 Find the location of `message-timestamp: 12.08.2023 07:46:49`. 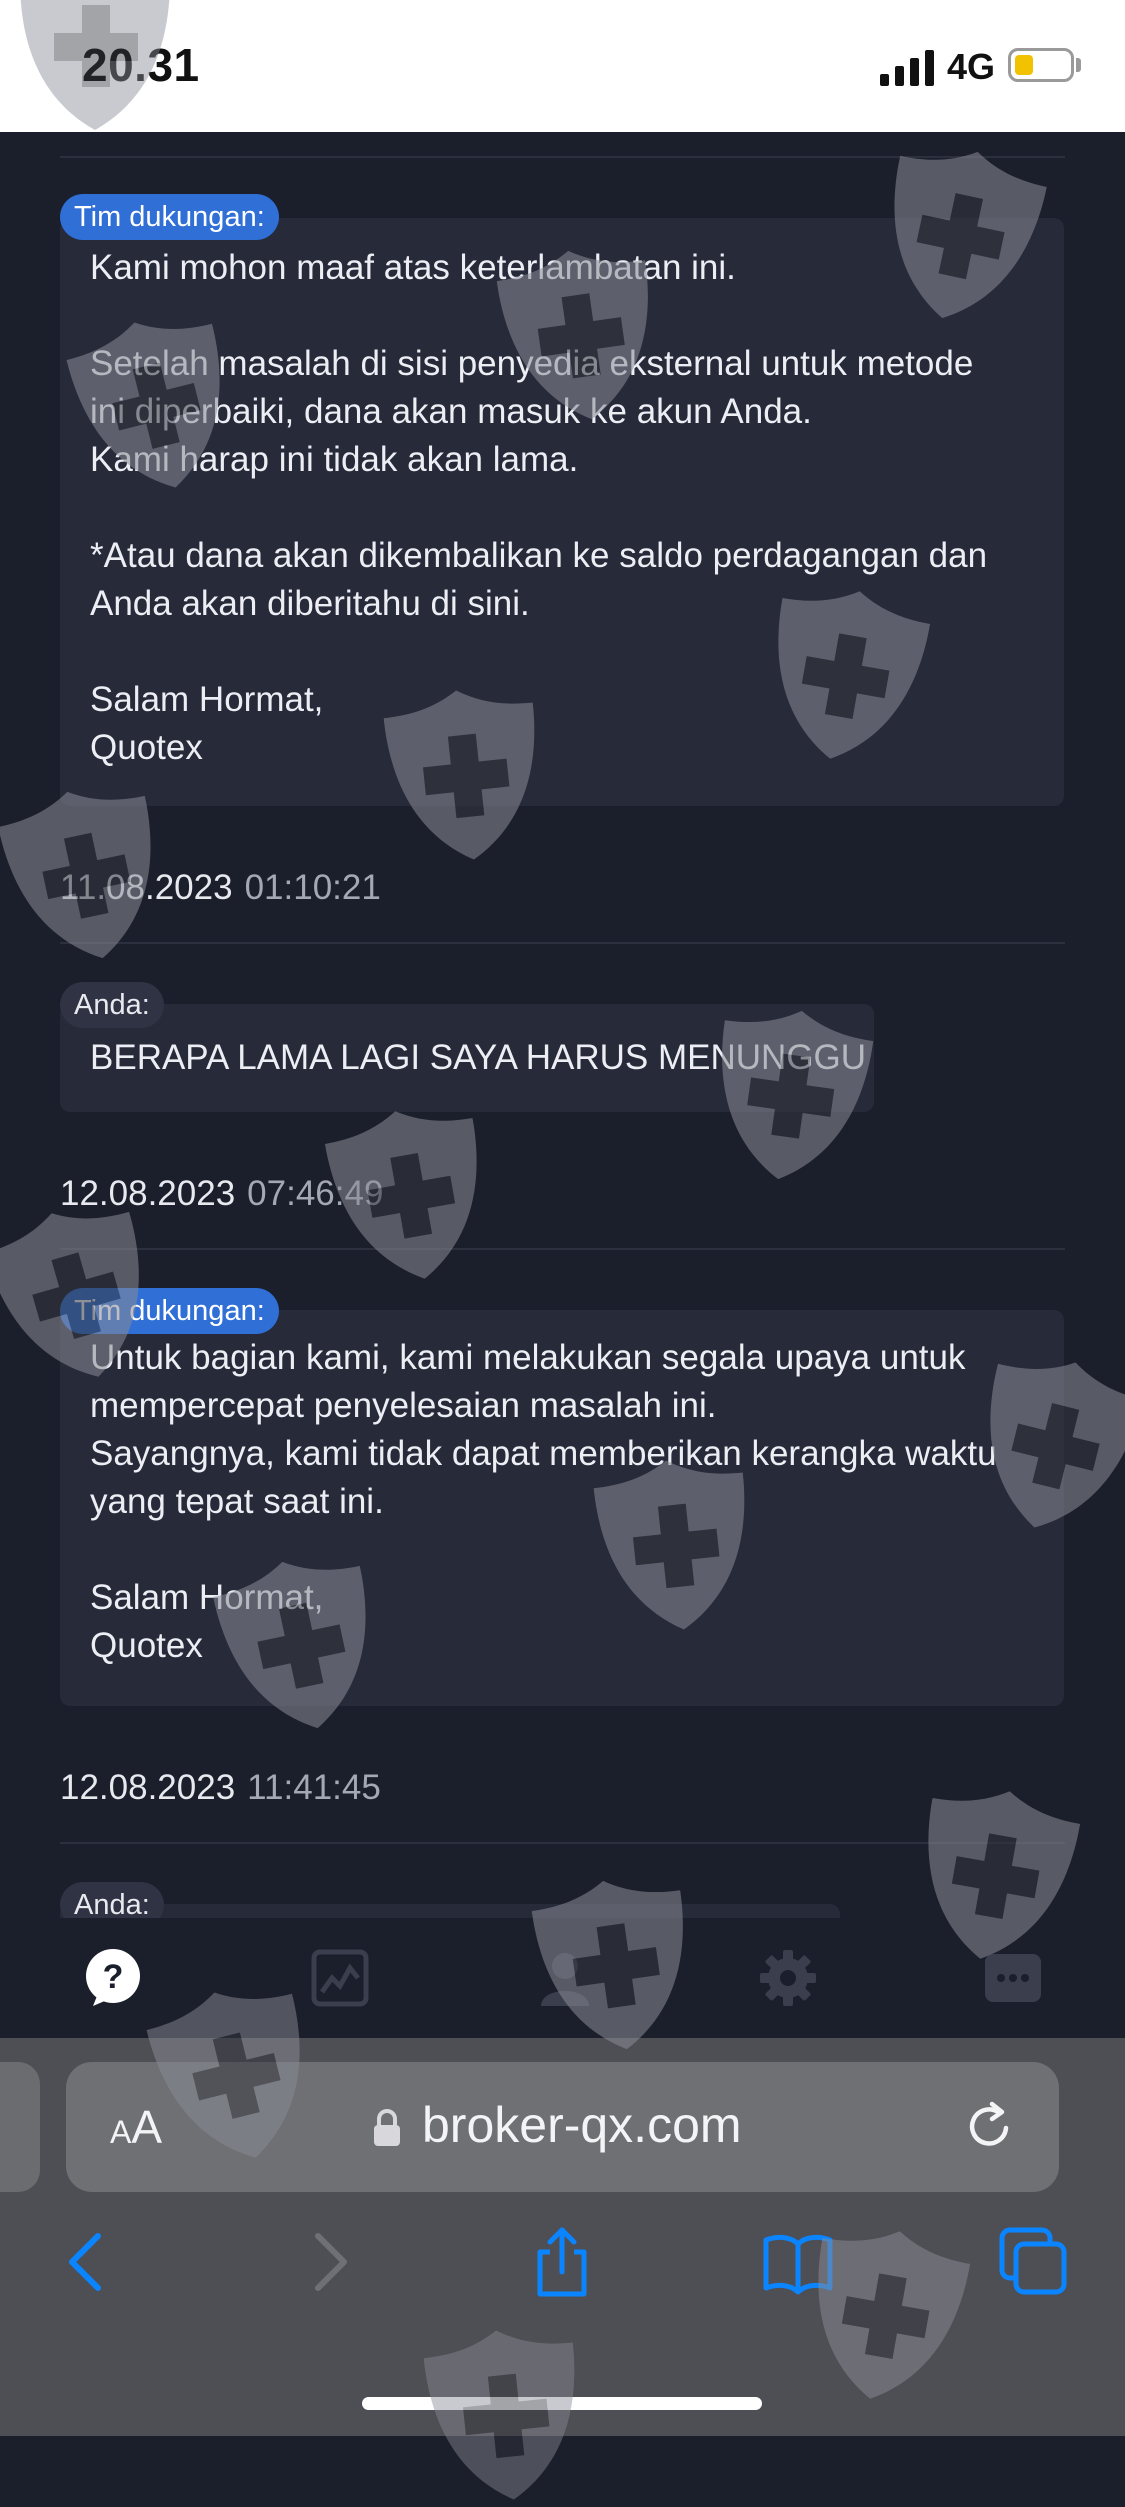

message-timestamp: 12.08.2023 07:46:49 is located at coordinates (221, 1194).